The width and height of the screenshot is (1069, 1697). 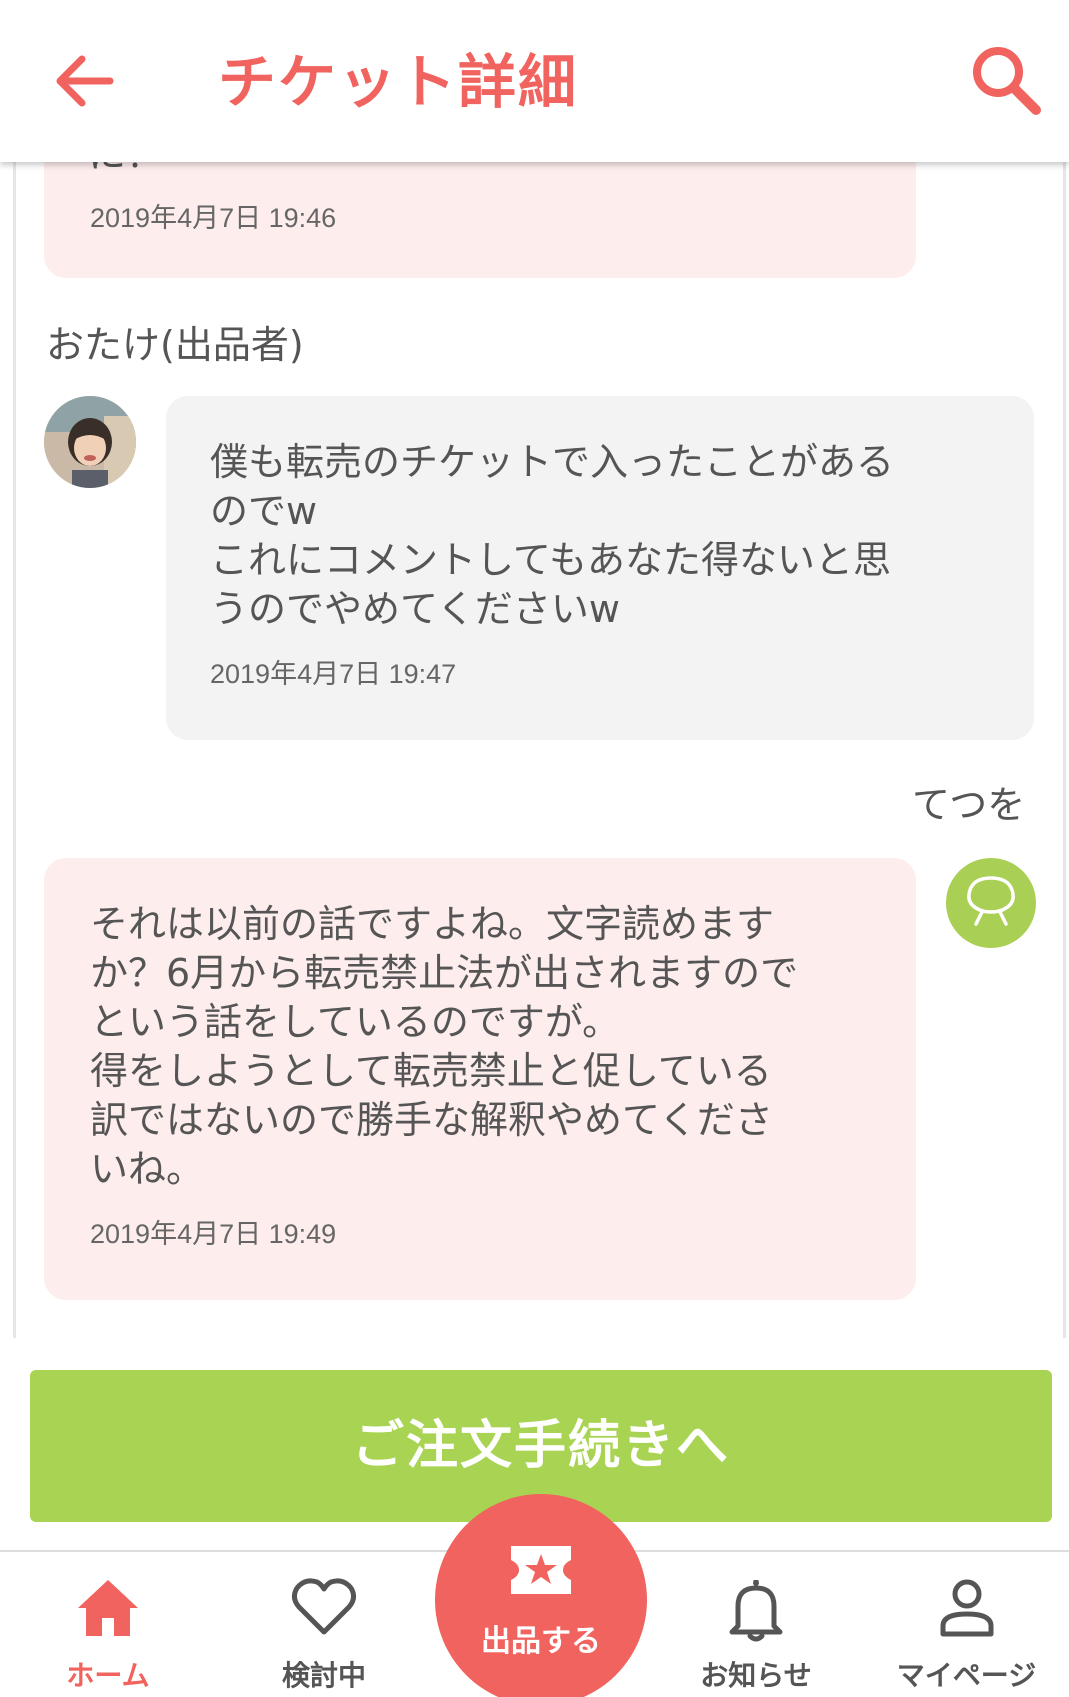 What do you see at coordinates (126, 170) in the screenshot?
I see `message-text: に？` at bounding box center [126, 170].